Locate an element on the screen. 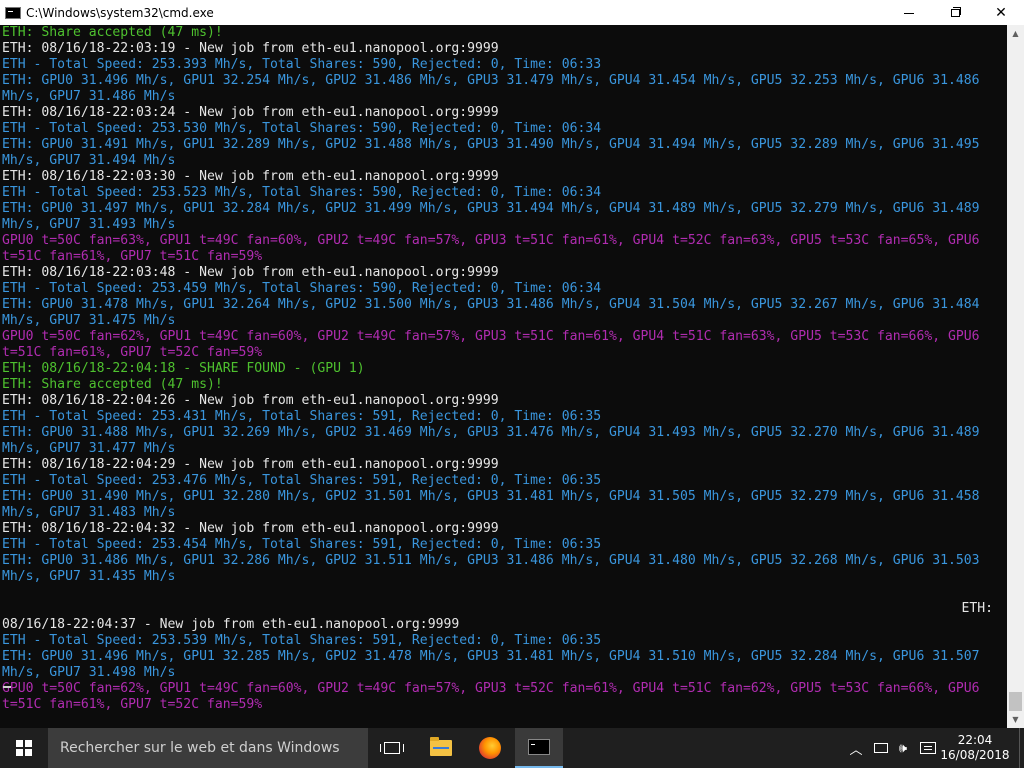  maximize-icon is located at coordinates (955, 11).